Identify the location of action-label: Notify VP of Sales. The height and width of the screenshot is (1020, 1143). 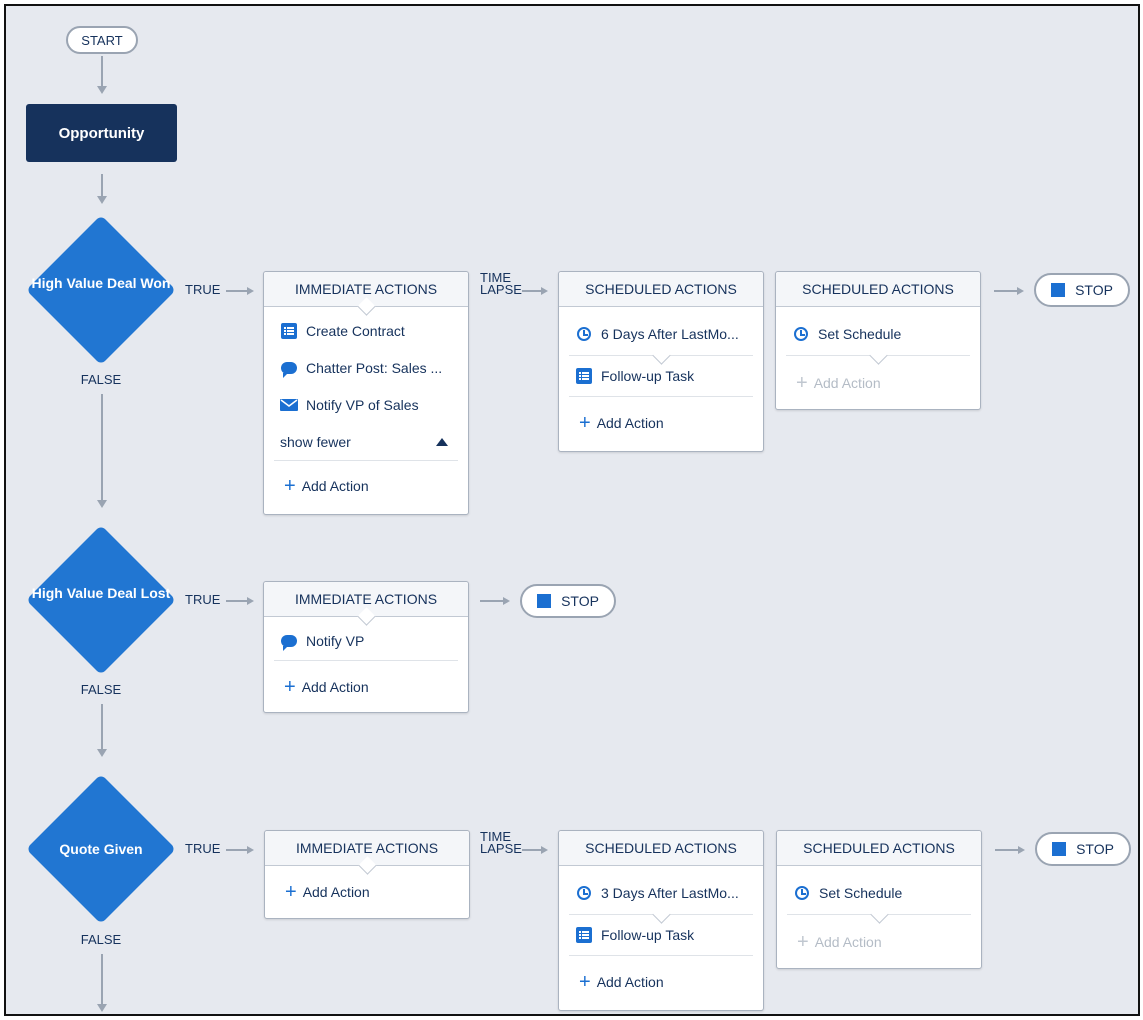
(362, 404).